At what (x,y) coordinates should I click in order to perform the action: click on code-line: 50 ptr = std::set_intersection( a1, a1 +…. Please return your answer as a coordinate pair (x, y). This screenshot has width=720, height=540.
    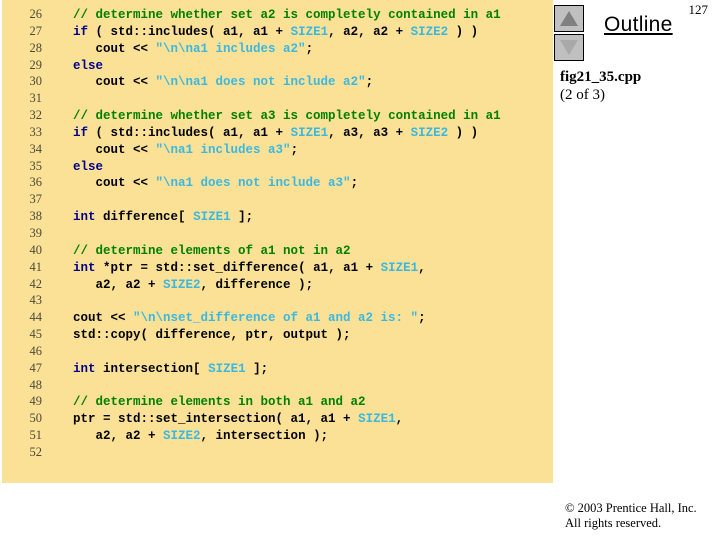
    Looking at the image, I should click on (277, 419).